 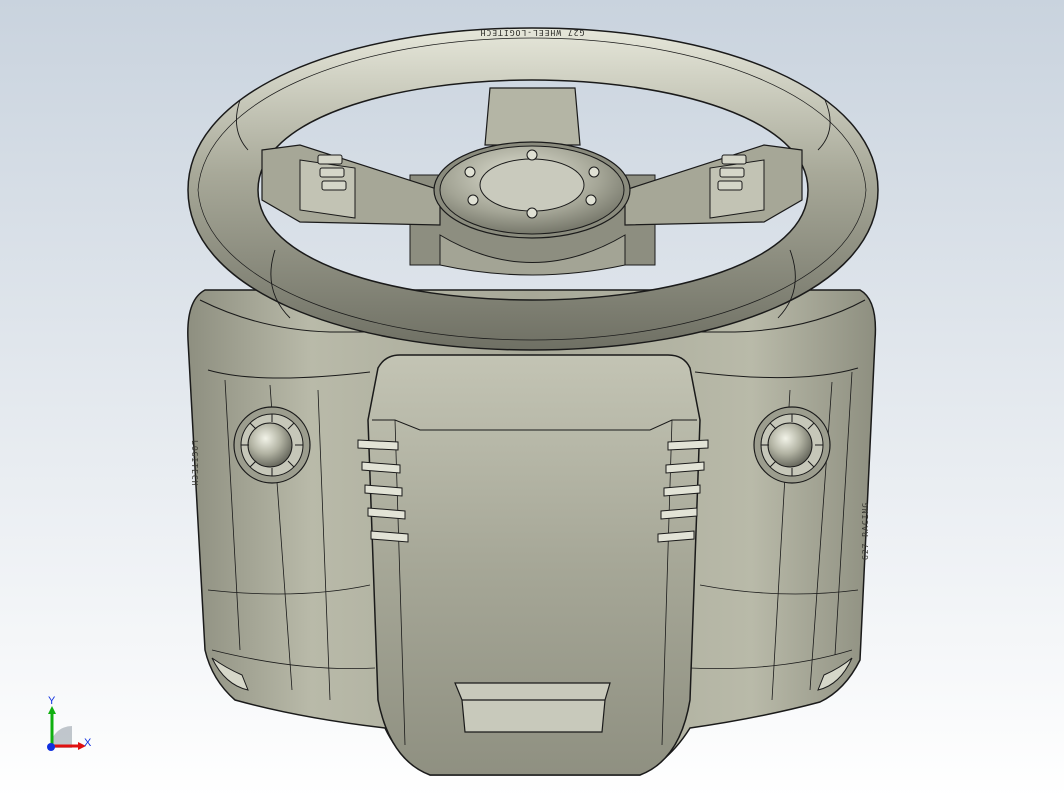 I want to click on rim-lettering: G27 WHEEL-LOGITECH, so click(x=532, y=32).